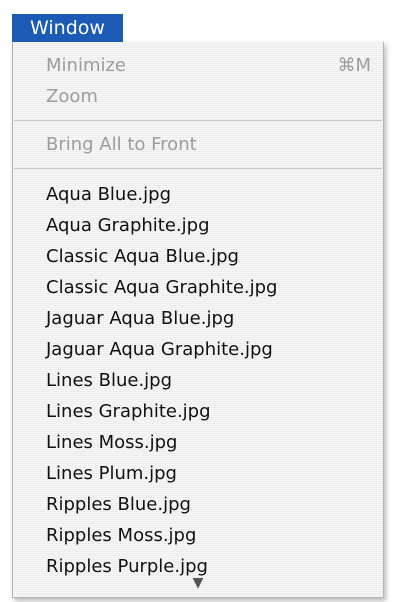  I want to click on minimize-label: Minimize, so click(86, 65).